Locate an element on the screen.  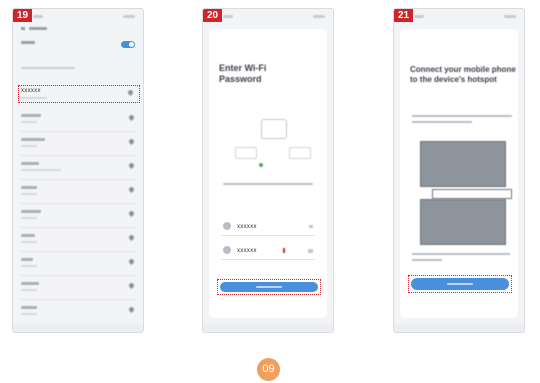
router-icon is located at coordinates (274, 129).